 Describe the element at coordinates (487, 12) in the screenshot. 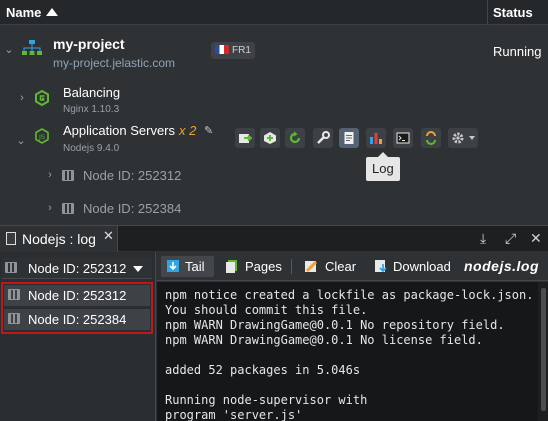

I see `column-divider` at that location.